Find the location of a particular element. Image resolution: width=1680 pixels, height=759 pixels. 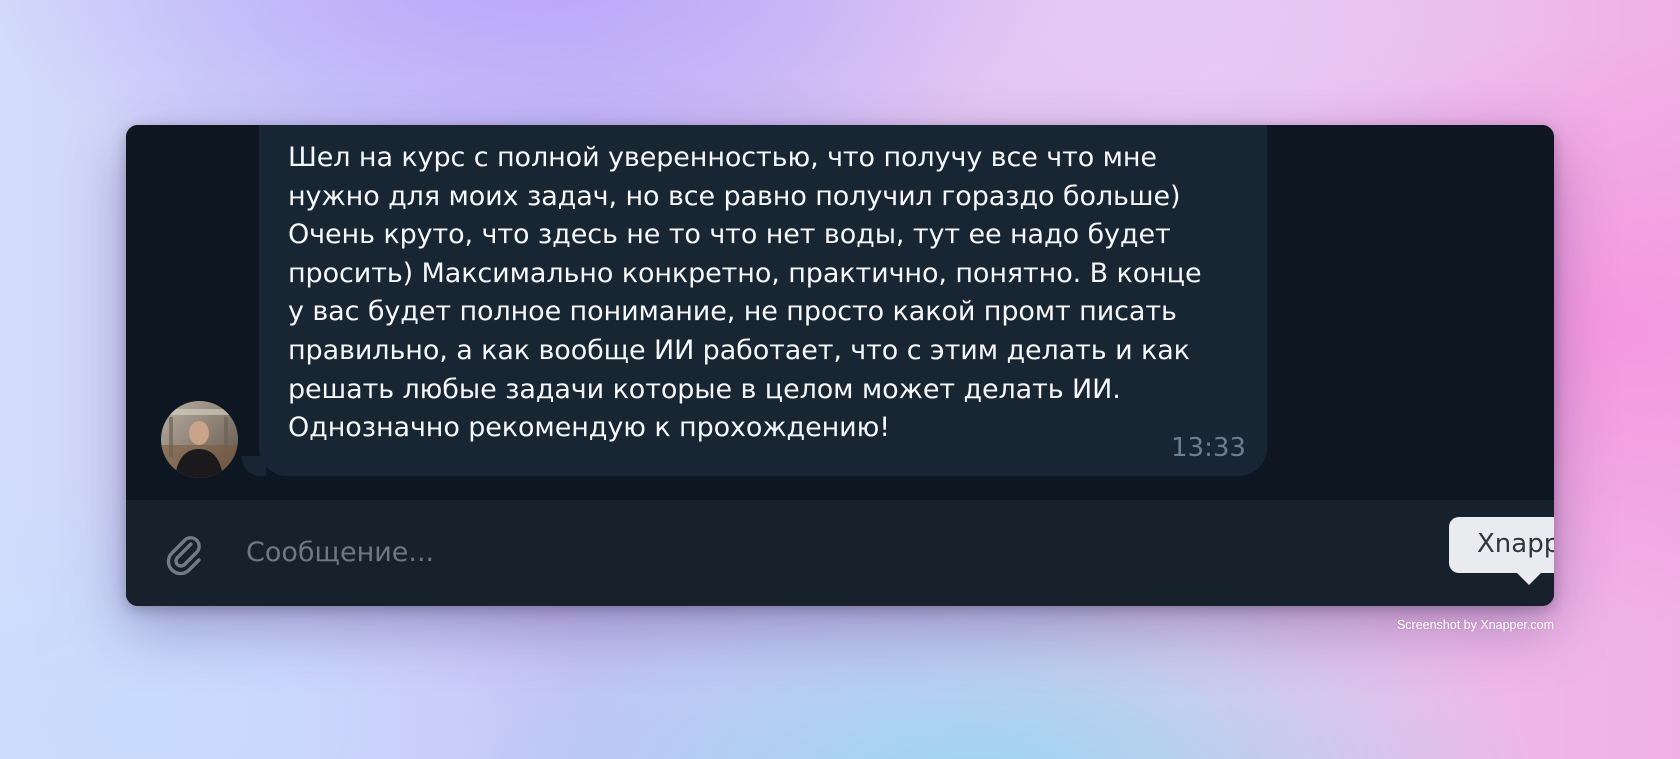

tooltip-label: Xnapper is located at coordinates (1515, 544).